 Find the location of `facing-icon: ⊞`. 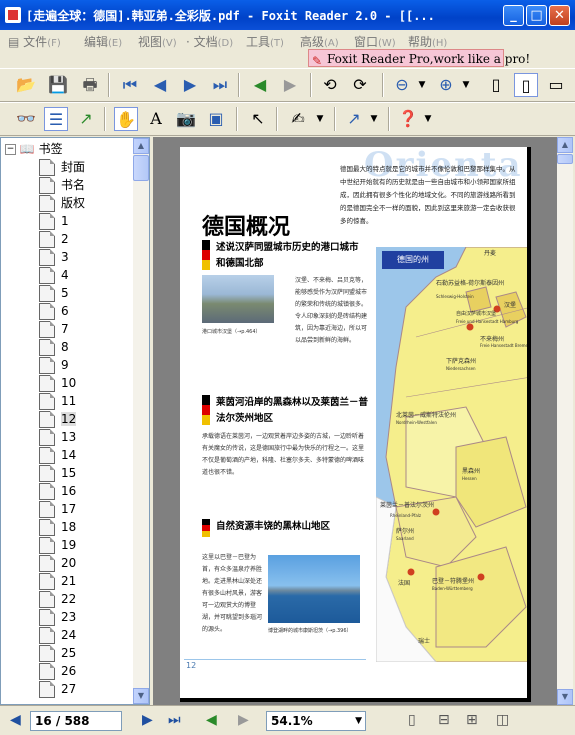

facing-icon: ⊞ is located at coordinates (472, 720).